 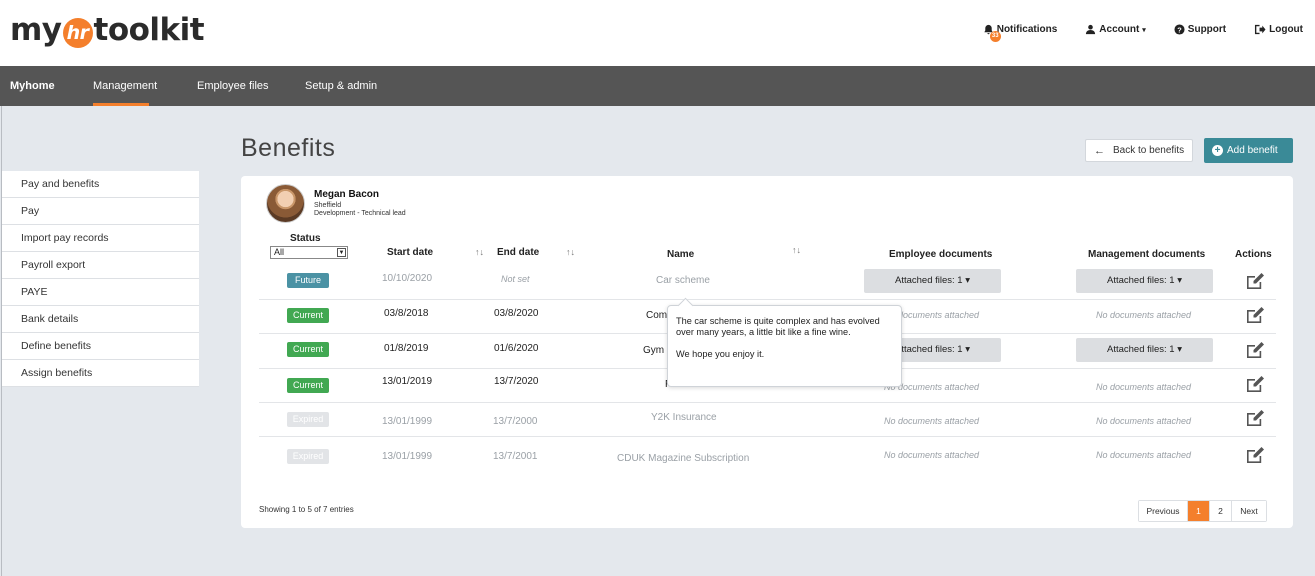 I want to click on sidebar-item-paye: PAYE, so click(x=100, y=292).